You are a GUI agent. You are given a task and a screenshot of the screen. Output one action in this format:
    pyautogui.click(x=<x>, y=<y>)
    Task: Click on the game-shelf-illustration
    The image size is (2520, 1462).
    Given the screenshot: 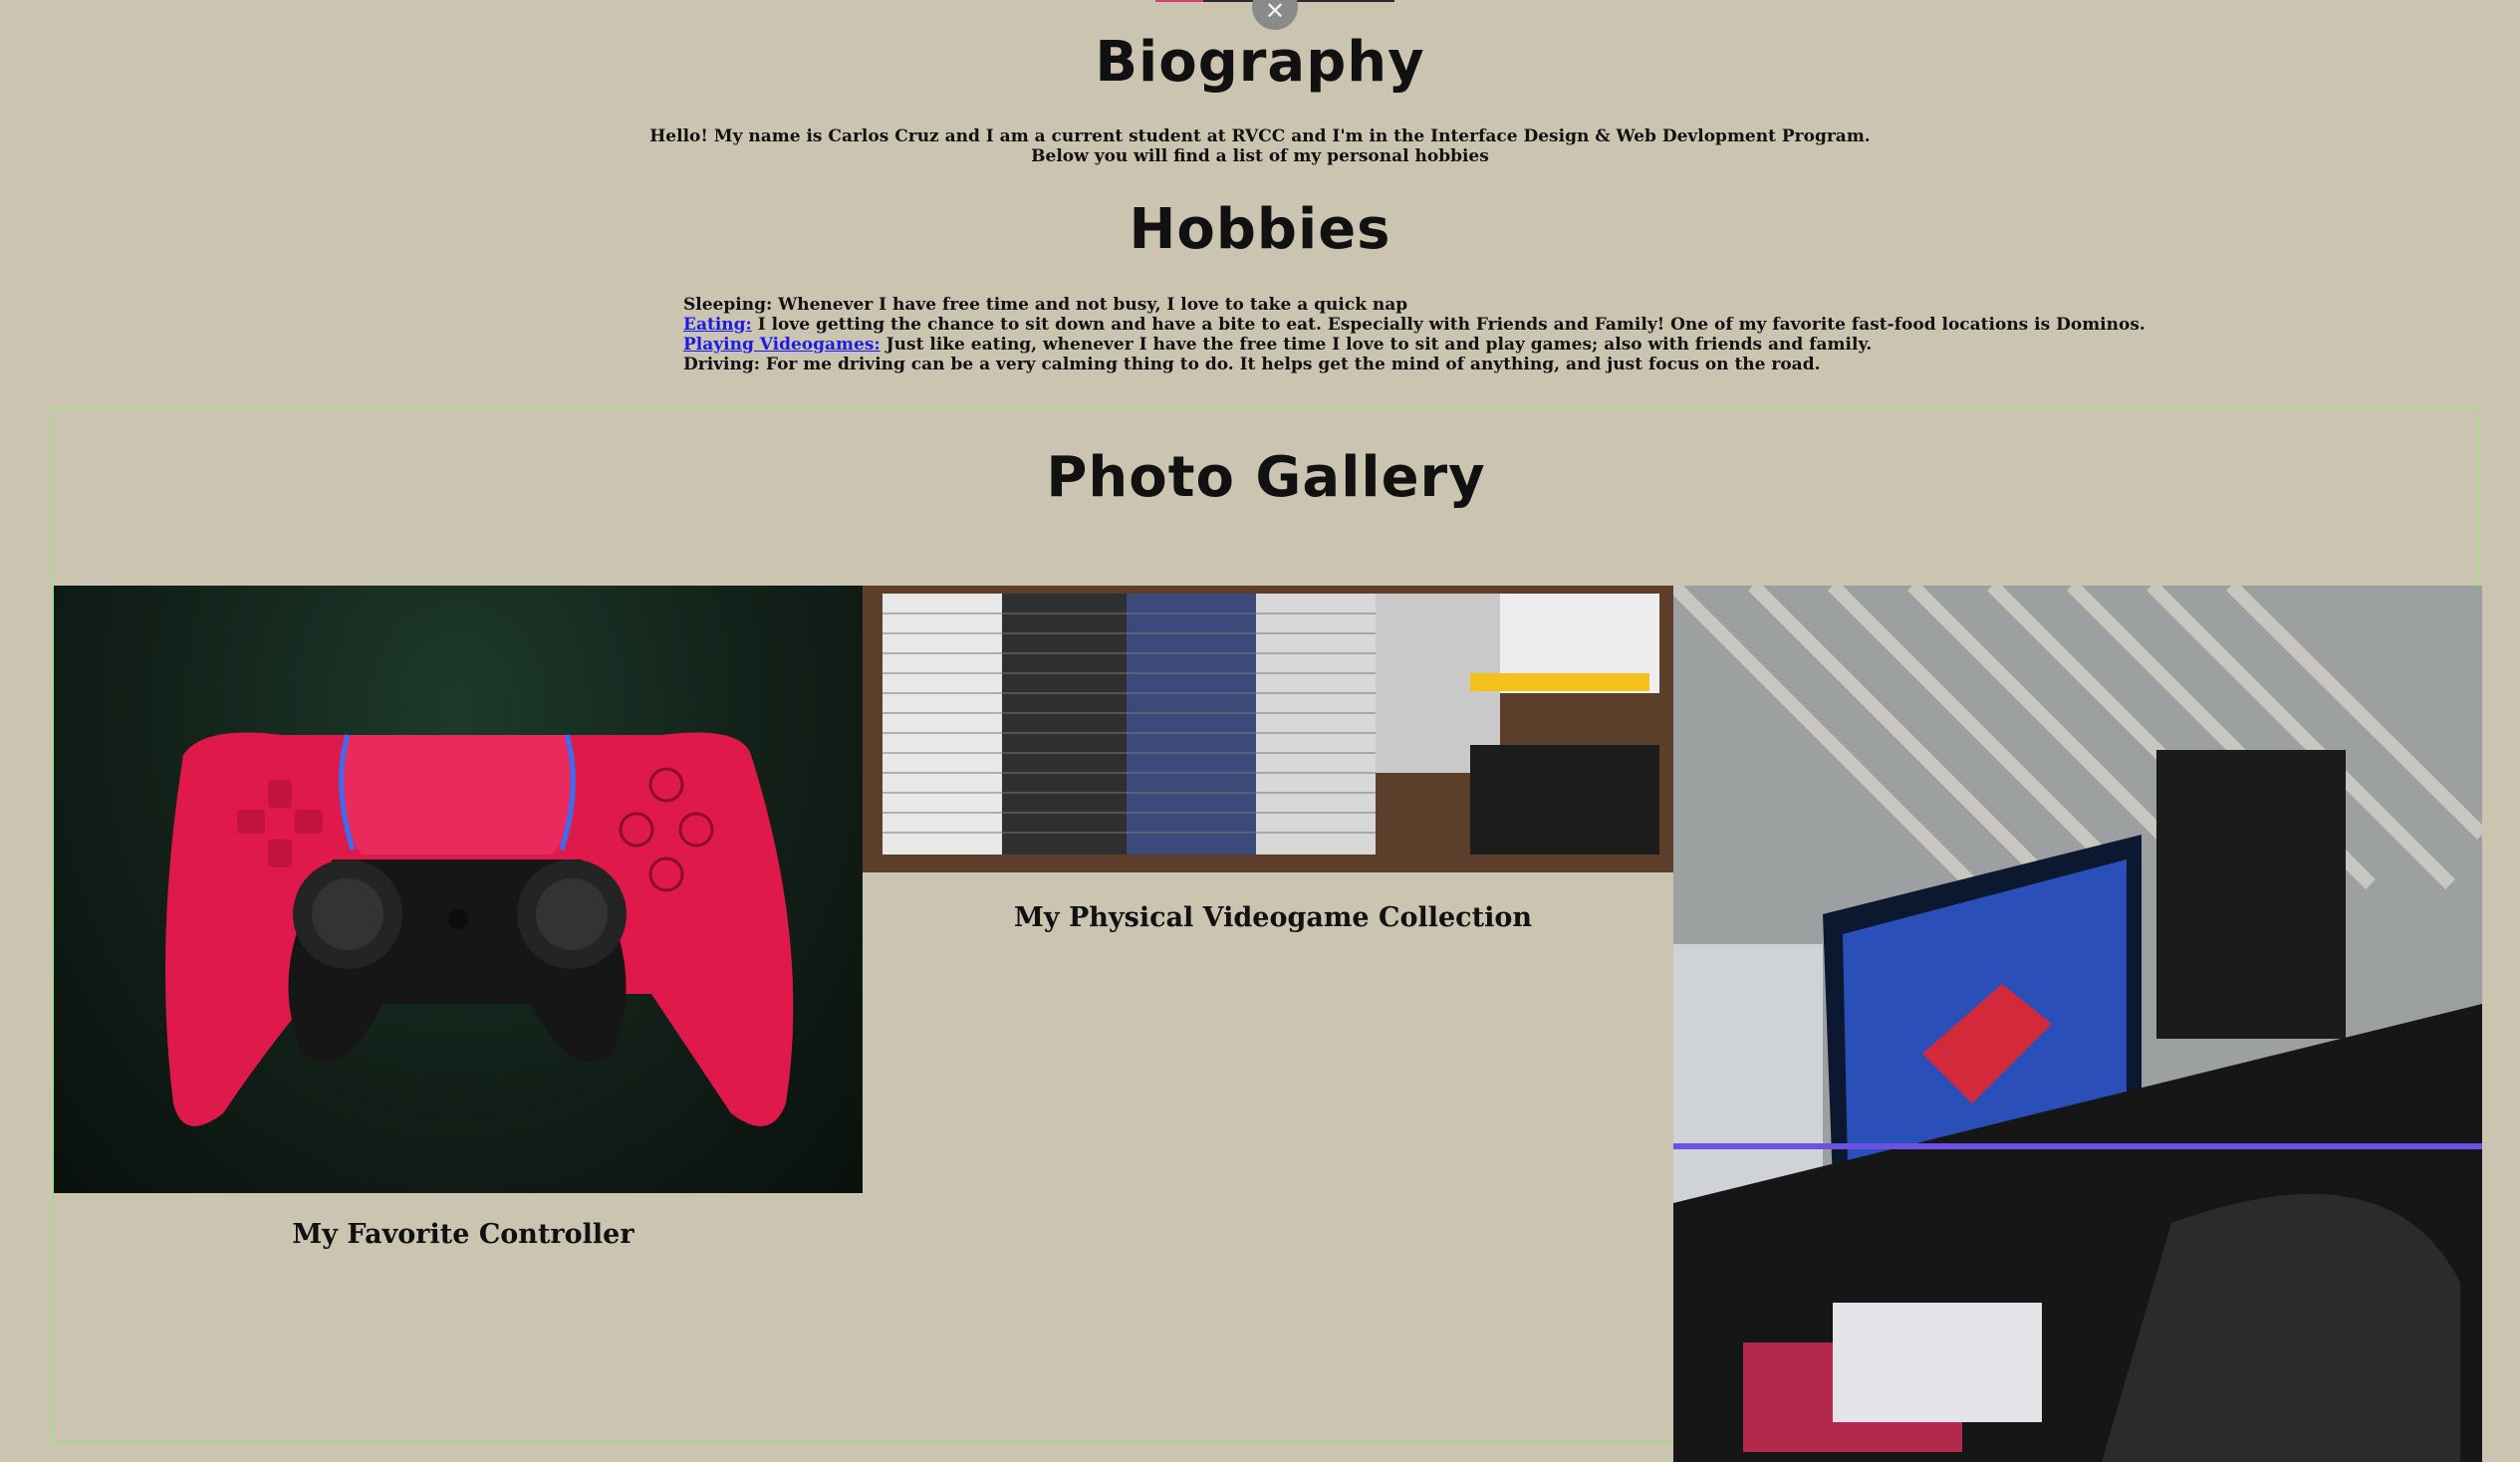 What is the action you would take?
    pyautogui.click(x=1268, y=729)
    